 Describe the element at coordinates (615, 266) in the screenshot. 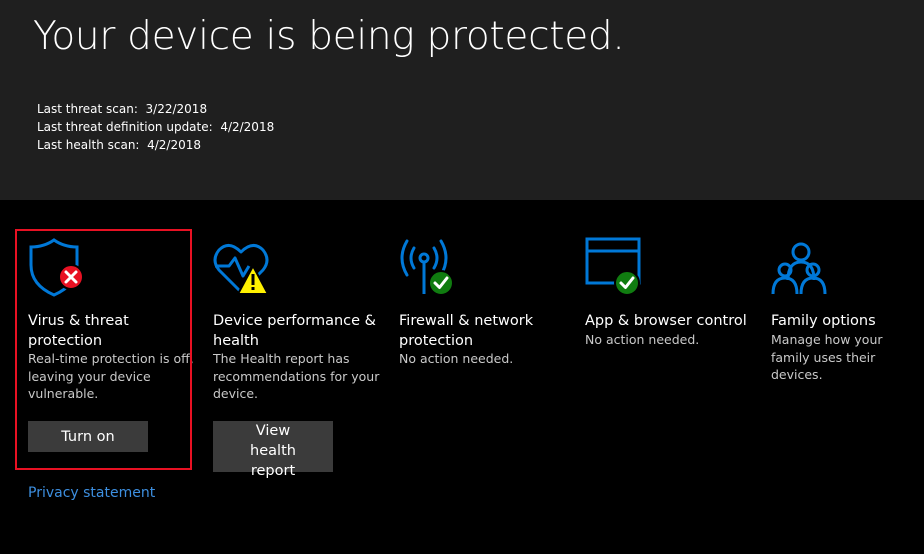

I see `browser-ok-icon` at that location.